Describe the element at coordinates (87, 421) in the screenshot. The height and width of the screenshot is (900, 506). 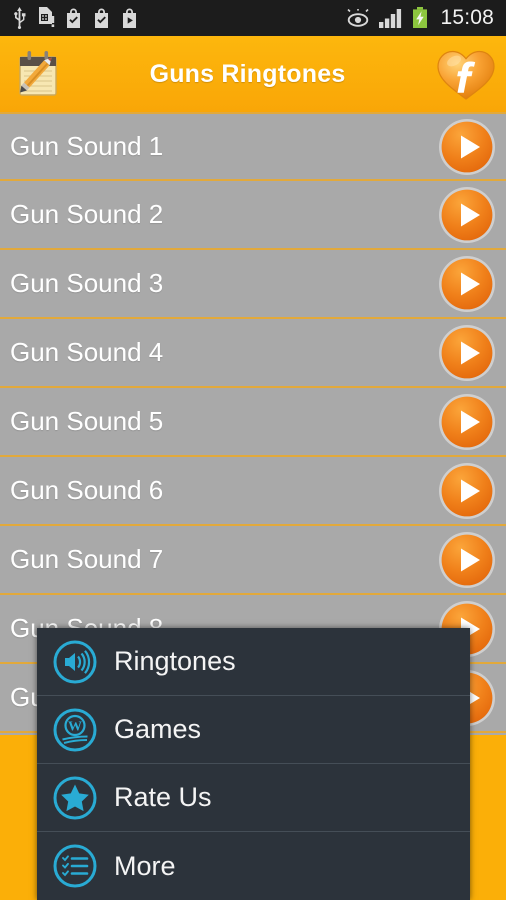
I see `list-item-label: Gun Sound 5` at that location.